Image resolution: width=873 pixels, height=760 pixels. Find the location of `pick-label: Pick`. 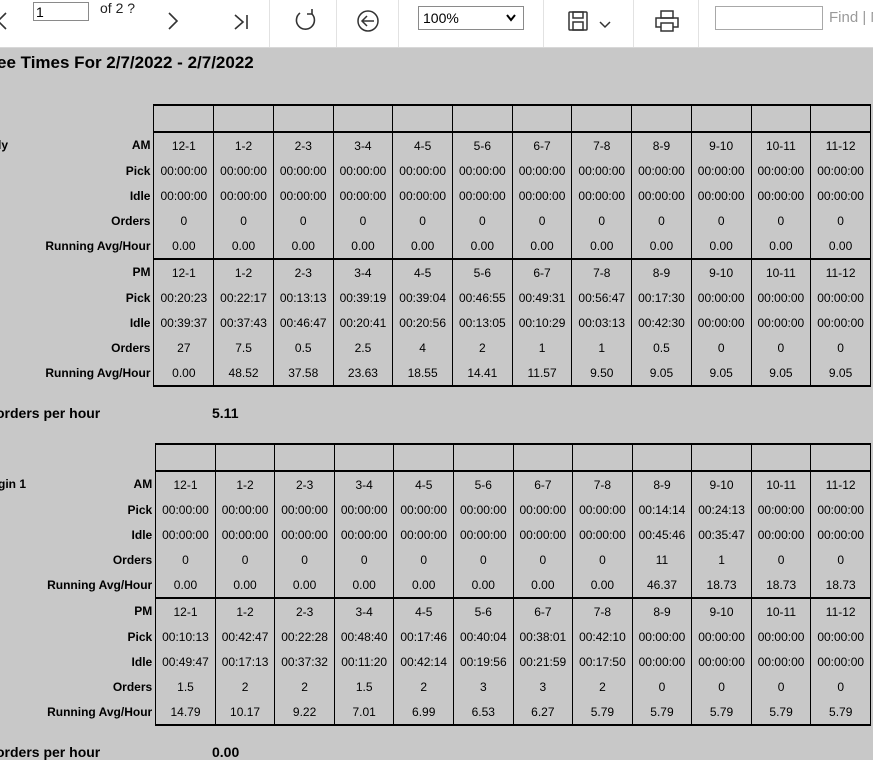

pick-label: Pick is located at coordinates (140, 636).